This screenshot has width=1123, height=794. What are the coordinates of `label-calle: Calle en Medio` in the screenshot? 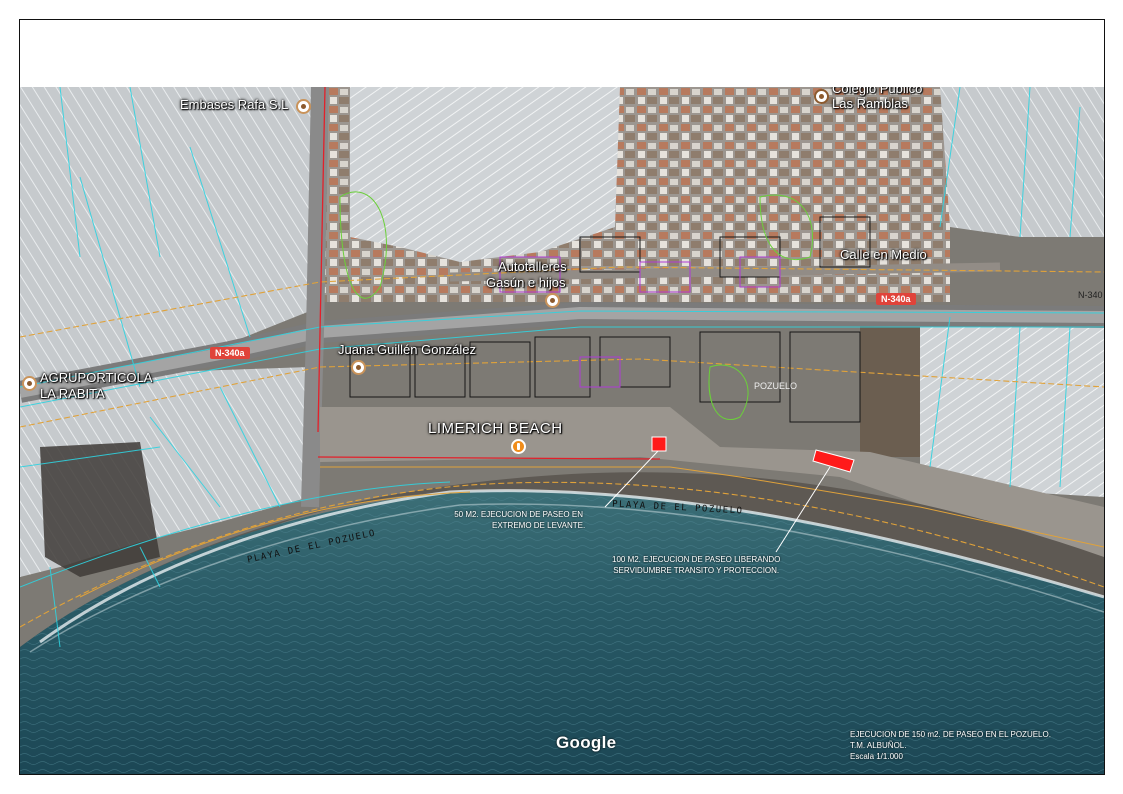 It's located at (883, 254).